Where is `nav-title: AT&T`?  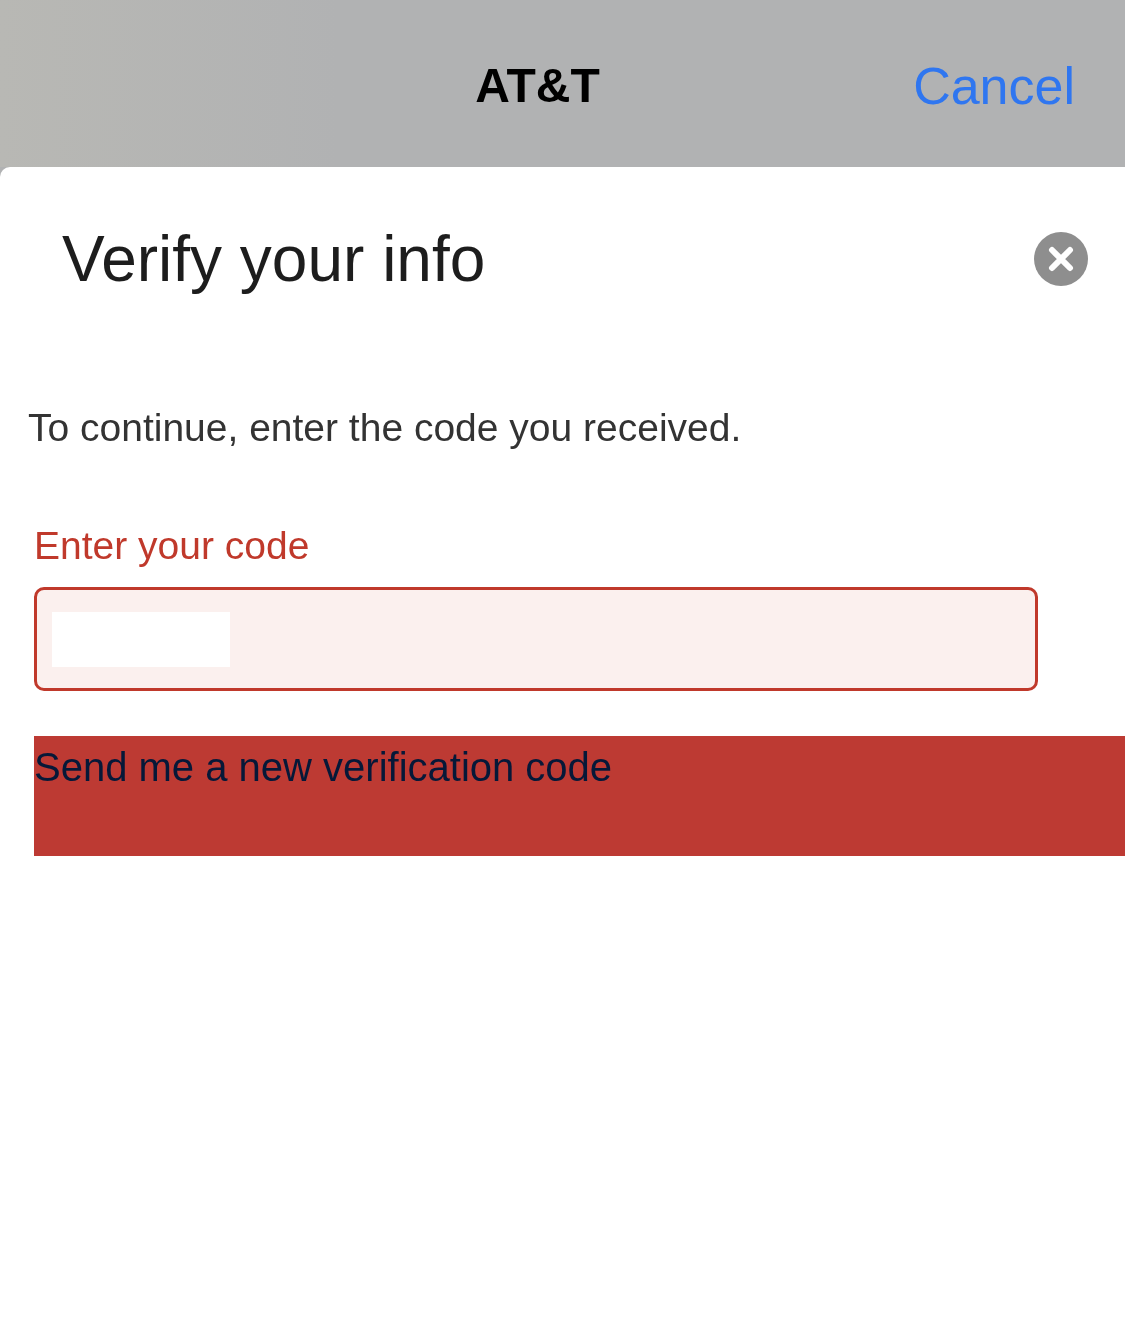 nav-title: AT&T is located at coordinates (537, 85).